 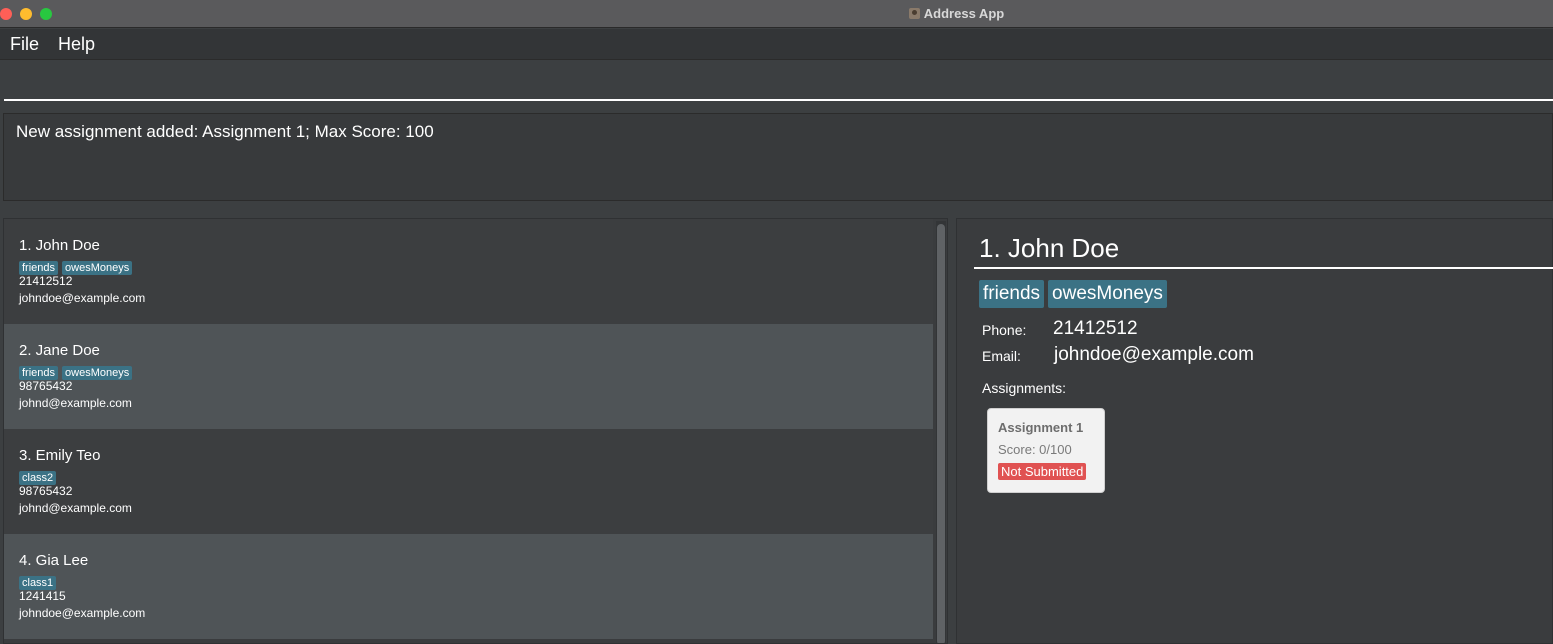 I want to click on tag: class1, so click(x=38, y=583).